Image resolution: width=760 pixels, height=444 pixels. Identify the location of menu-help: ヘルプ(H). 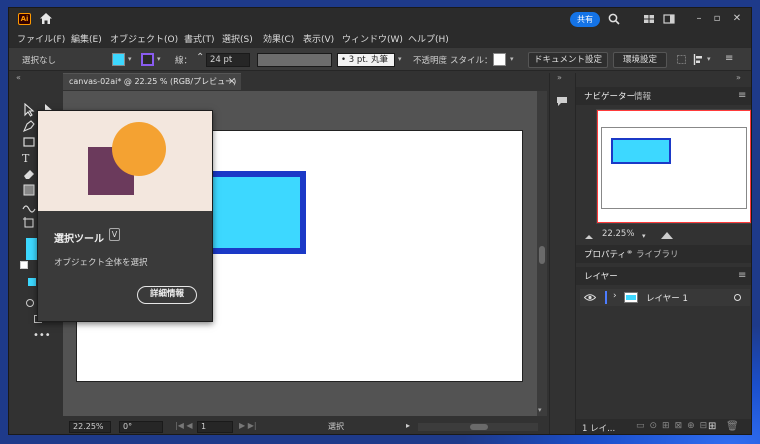
(428, 38).